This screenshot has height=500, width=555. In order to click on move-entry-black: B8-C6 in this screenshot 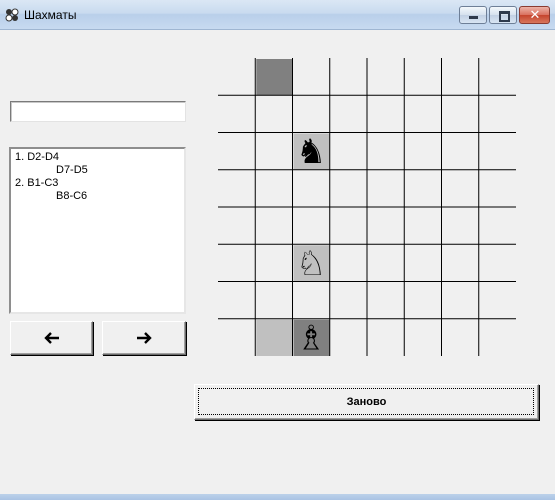, I will do `click(72, 196)`.